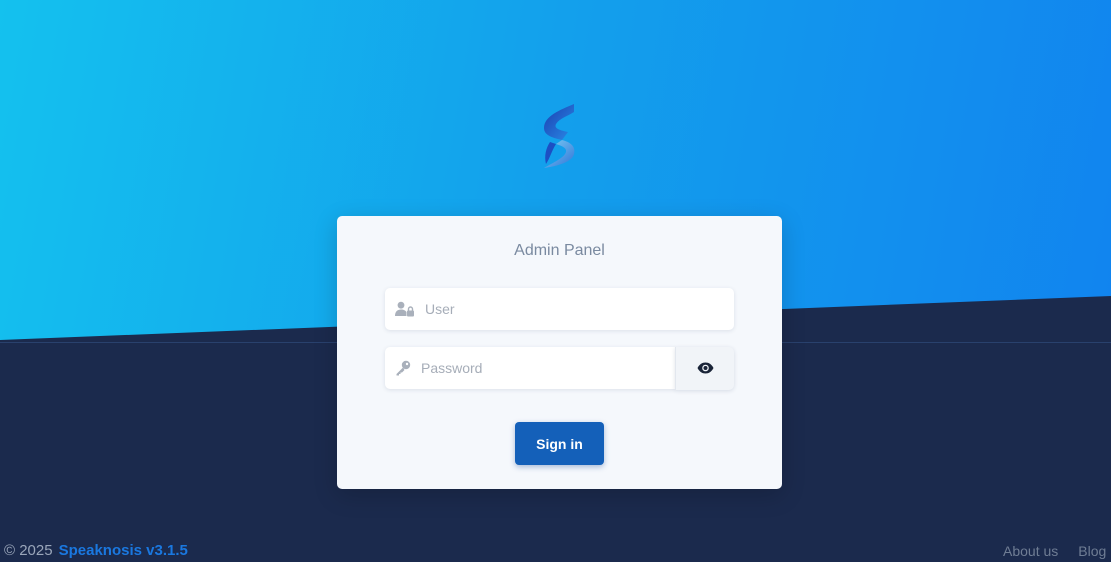 Image resolution: width=1111 pixels, height=562 pixels. I want to click on user-input, so click(579, 309).